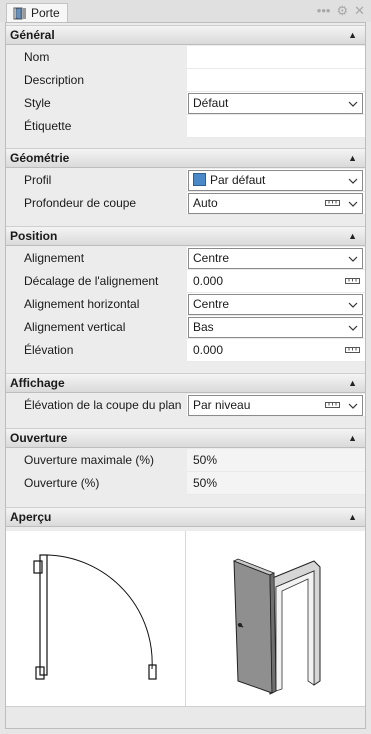 The width and height of the screenshot is (371, 734). I want to click on cut-depth-value: Auto, so click(205, 203).